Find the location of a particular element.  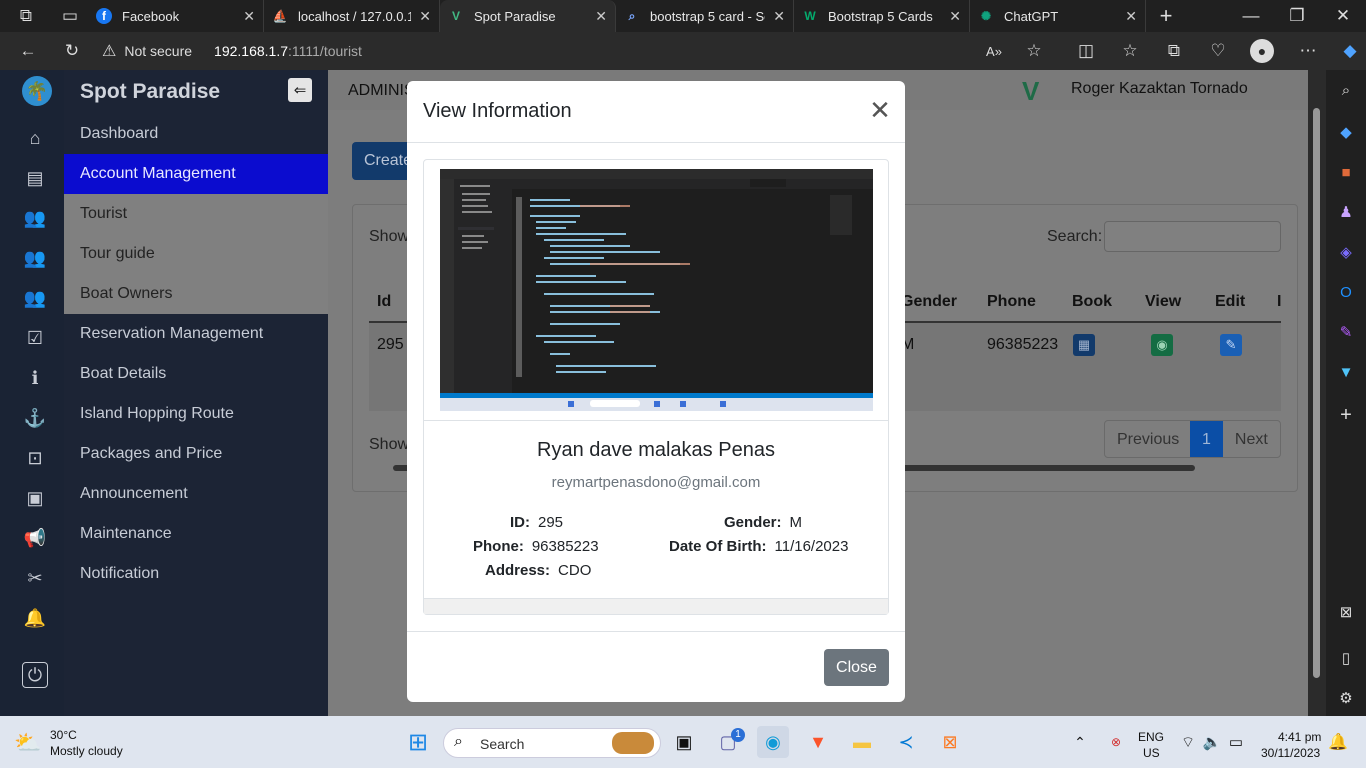

tools-icon: ✂ is located at coordinates (35, 578).